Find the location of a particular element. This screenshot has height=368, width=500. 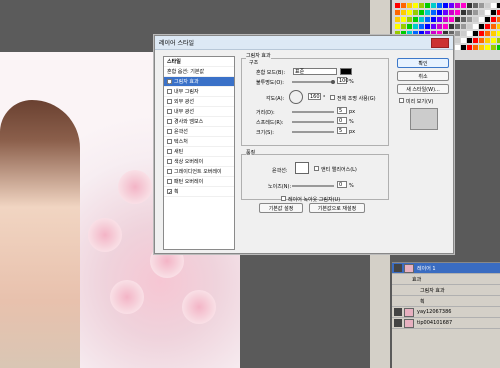

distance-input: 5 is located at coordinates (342, 110).